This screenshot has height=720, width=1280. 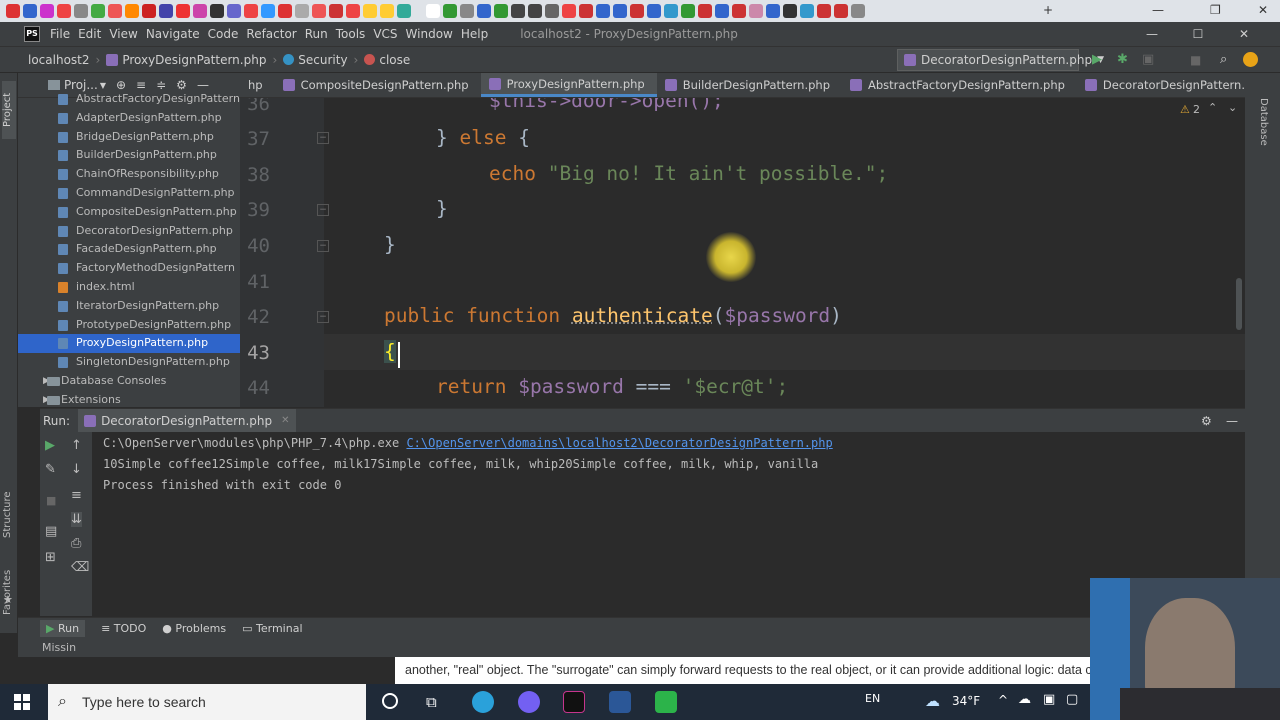 What do you see at coordinates (129, 381) in the screenshot?
I see `tree-folder: ▶Database Consoles` at bounding box center [129, 381].